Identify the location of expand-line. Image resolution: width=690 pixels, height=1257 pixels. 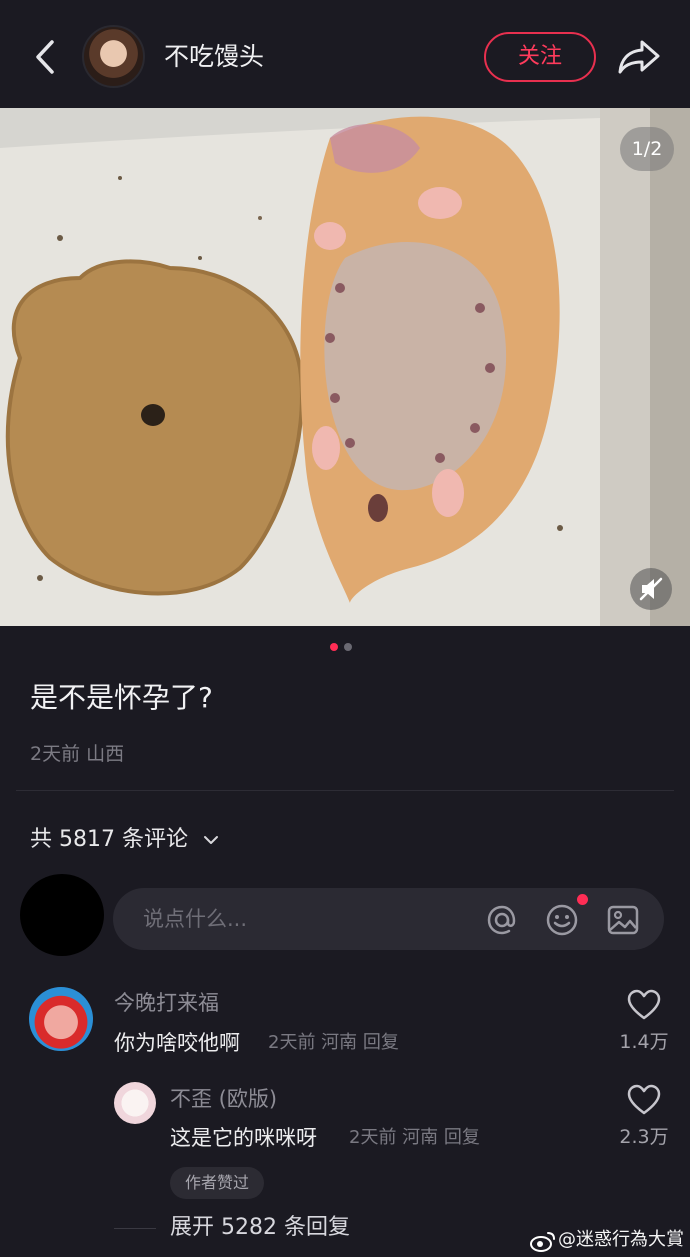
(135, 1228).